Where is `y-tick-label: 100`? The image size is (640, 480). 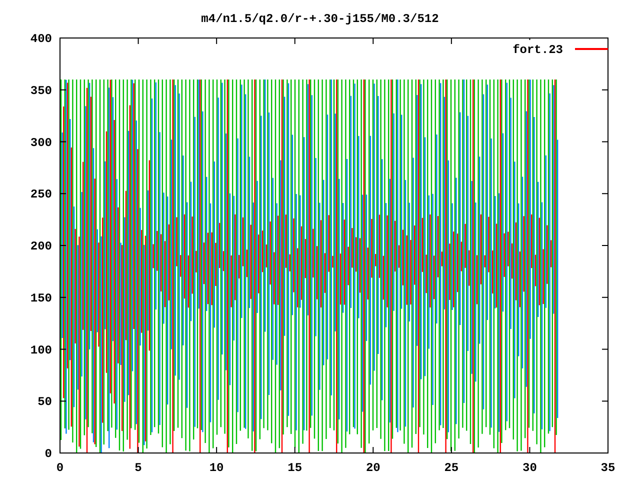
y-tick-label: 100 is located at coordinates (41, 350).